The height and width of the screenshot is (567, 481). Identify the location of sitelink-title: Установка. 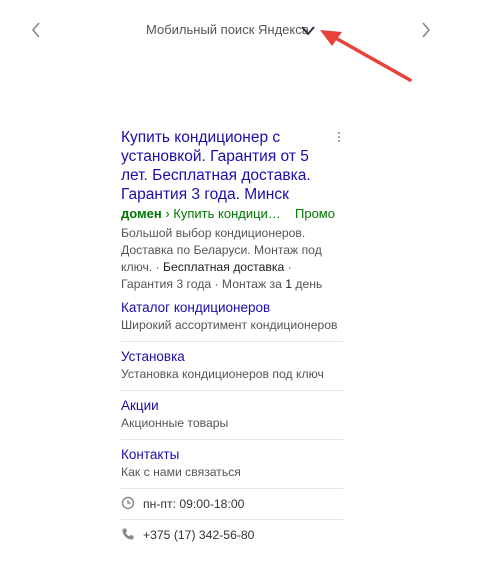
(232, 357).